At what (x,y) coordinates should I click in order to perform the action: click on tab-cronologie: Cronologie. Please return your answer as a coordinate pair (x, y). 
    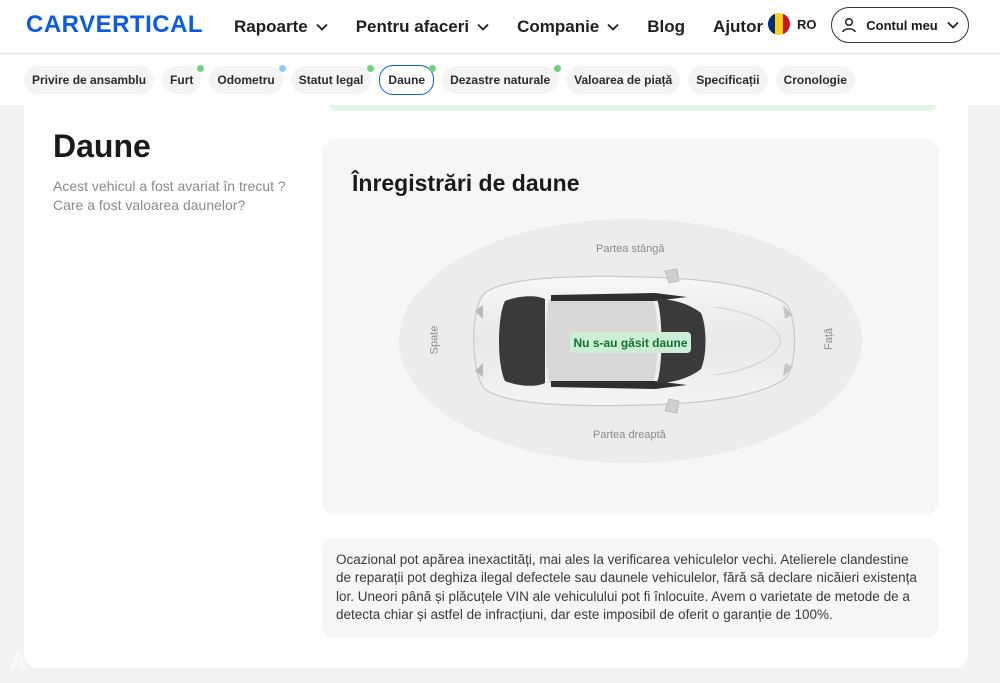
    Looking at the image, I should click on (815, 80).